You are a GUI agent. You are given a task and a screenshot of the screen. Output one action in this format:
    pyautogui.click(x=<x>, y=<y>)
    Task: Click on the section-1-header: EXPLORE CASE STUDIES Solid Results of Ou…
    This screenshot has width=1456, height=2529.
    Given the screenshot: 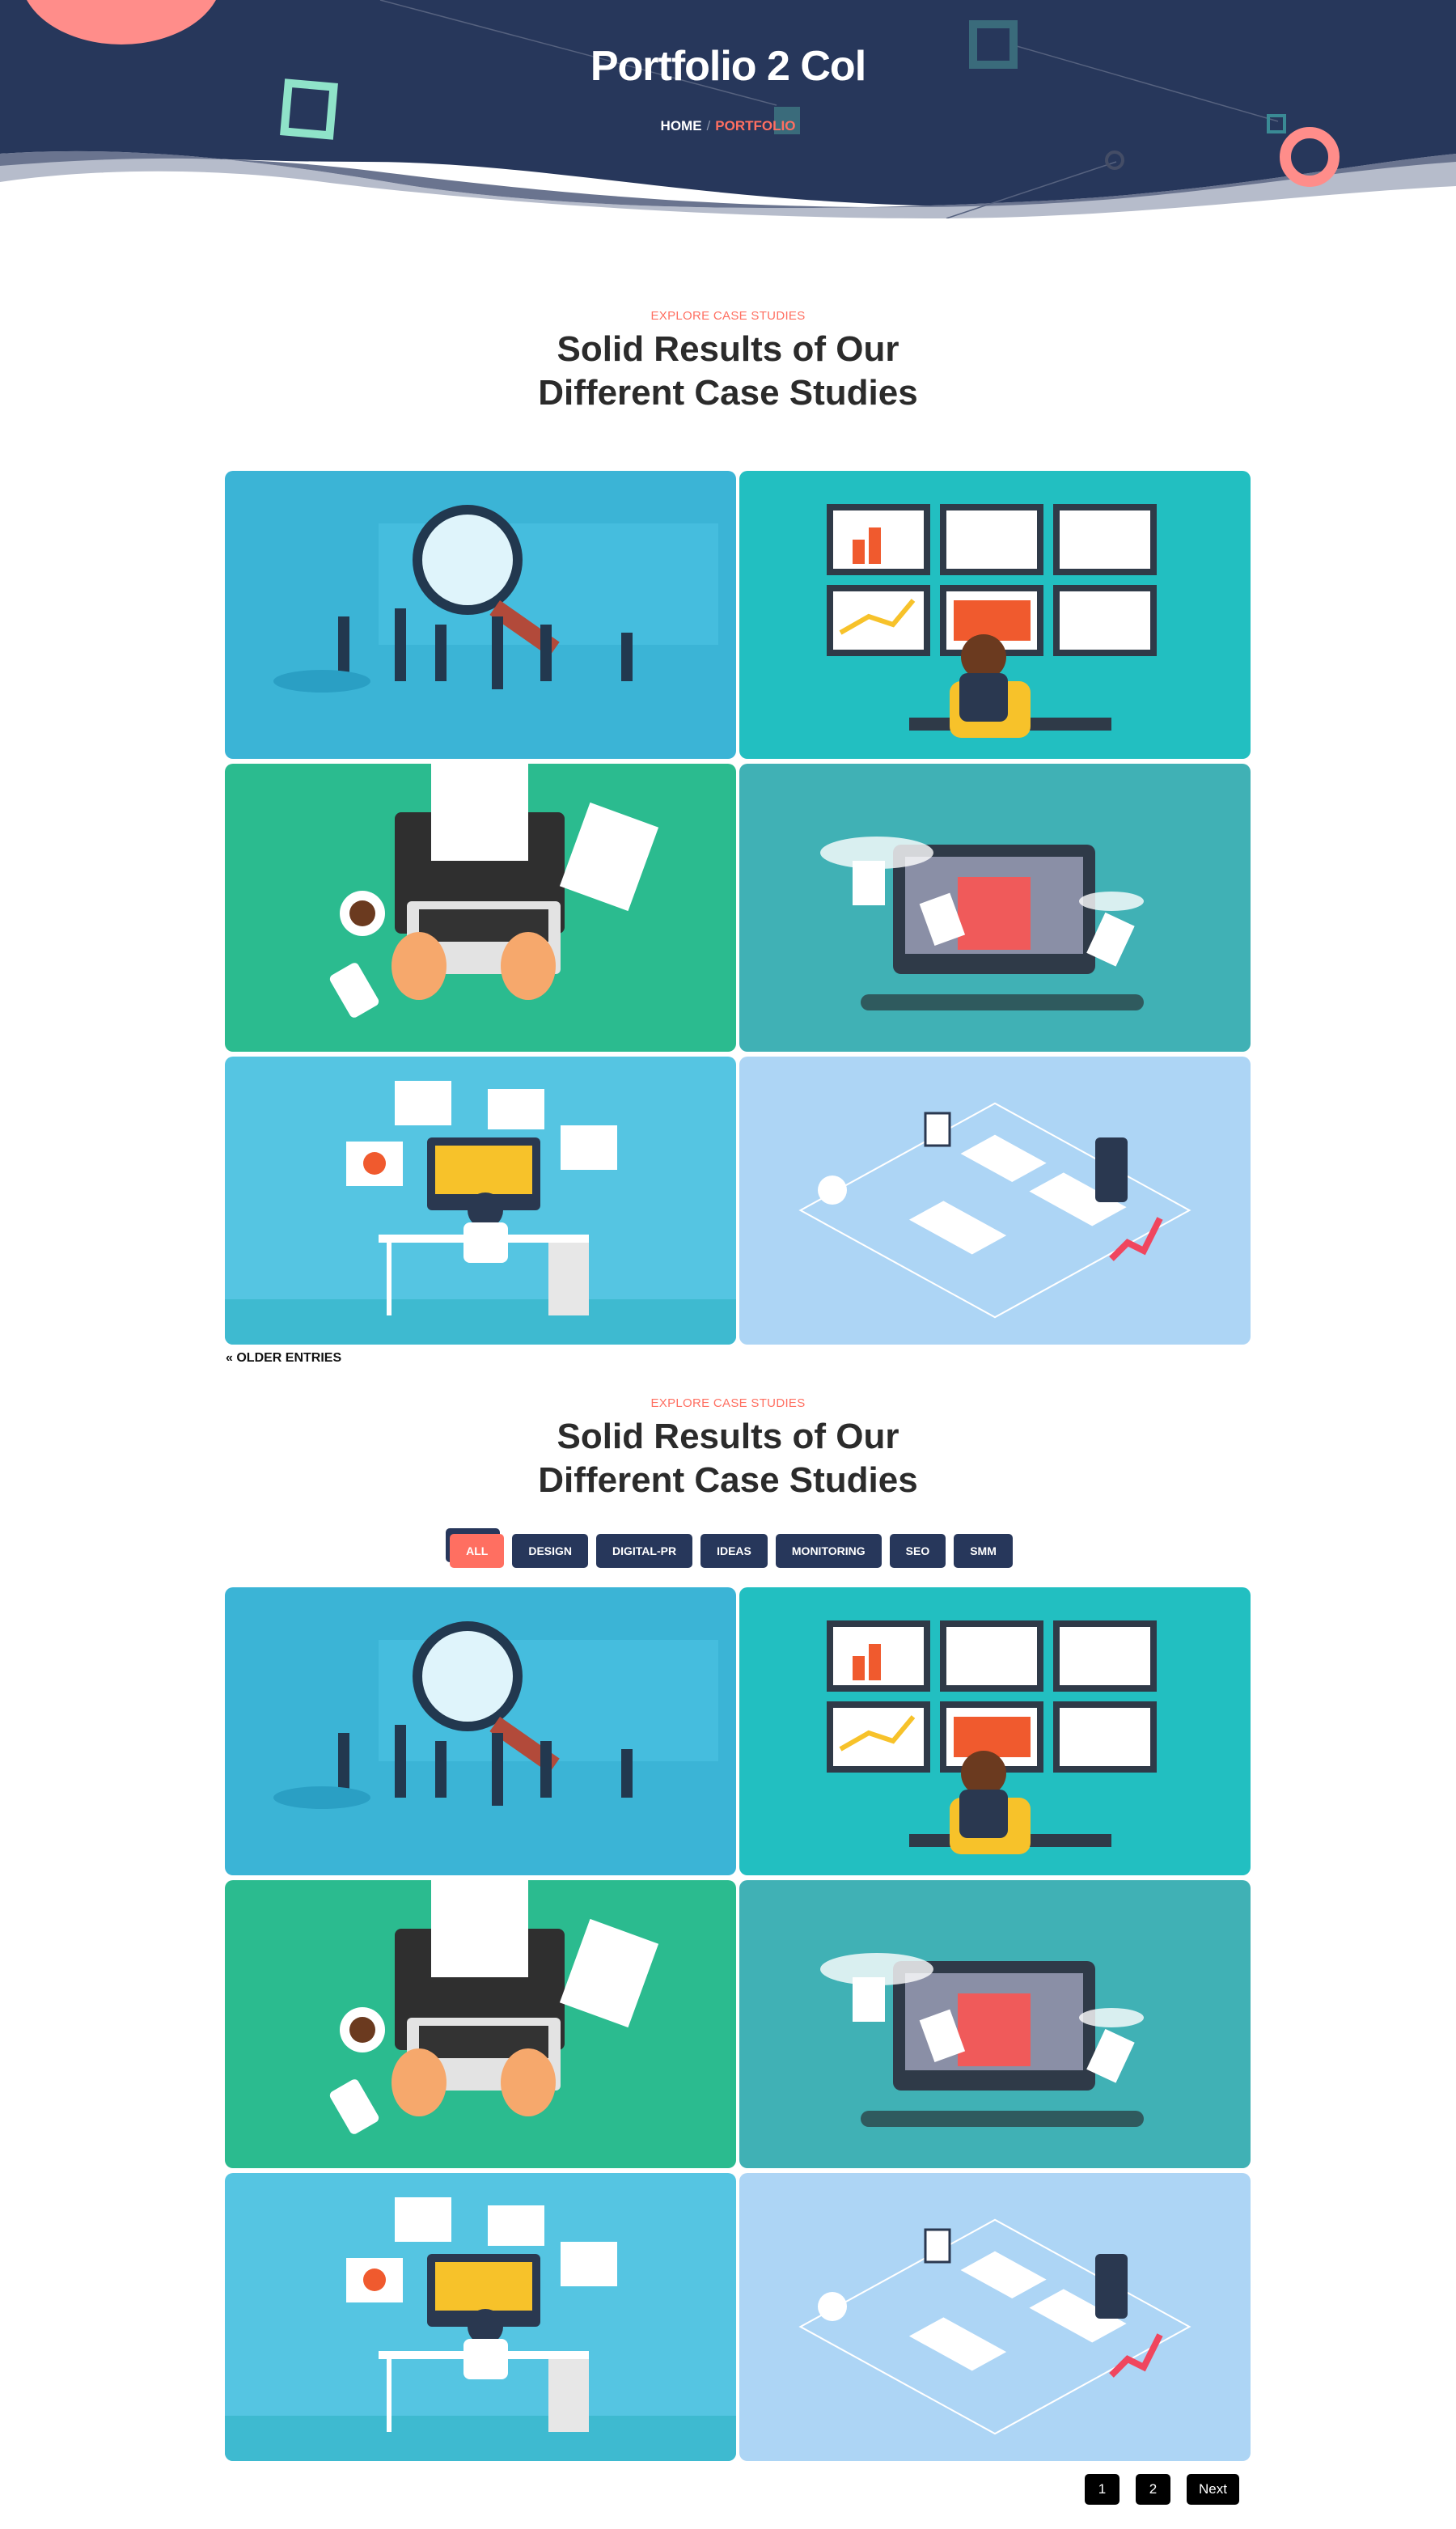 What is the action you would take?
    pyautogui.click(x=728, y=362)
    